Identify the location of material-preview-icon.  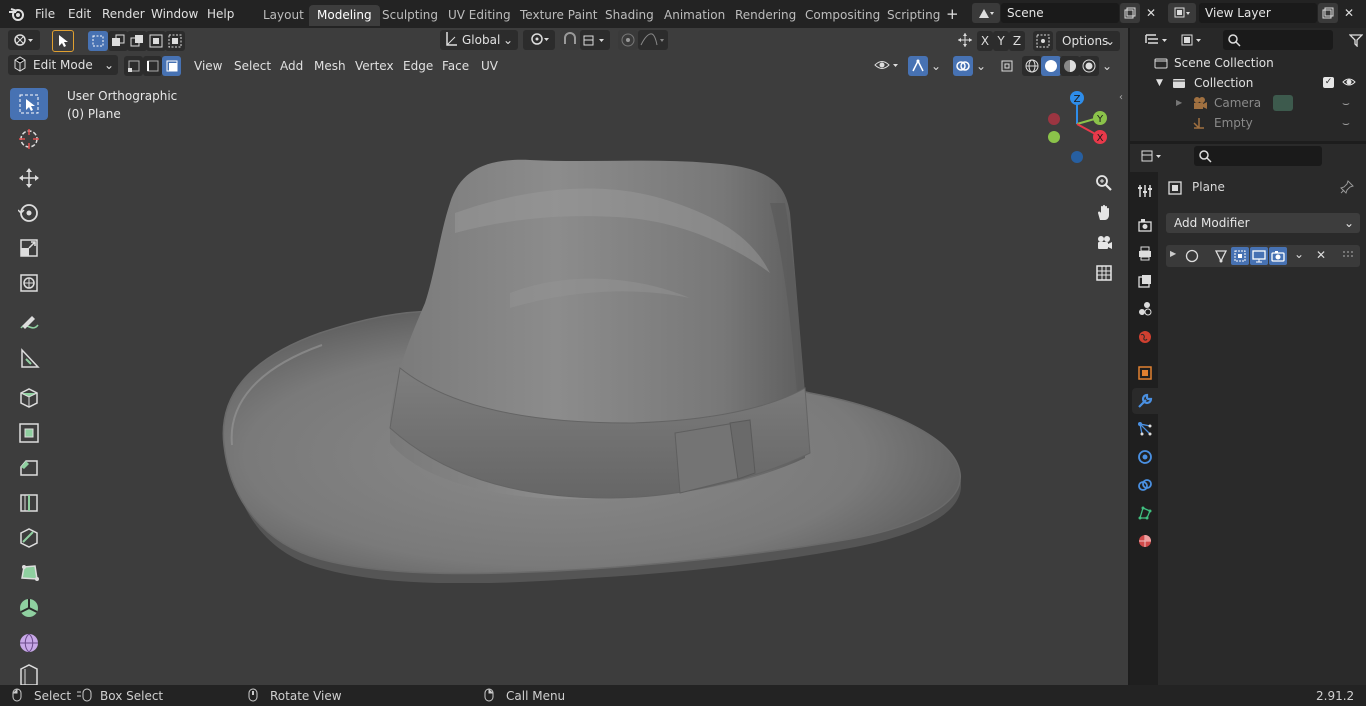
(1070, 66).